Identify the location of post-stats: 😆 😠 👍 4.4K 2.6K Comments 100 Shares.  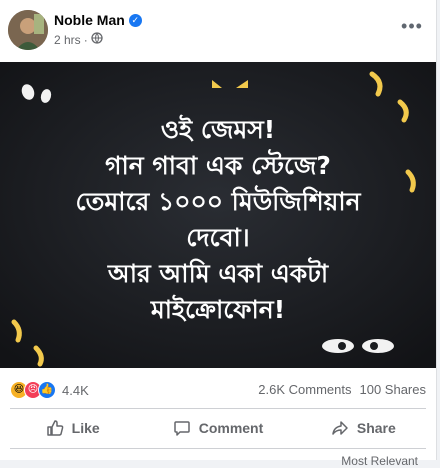
(218, 389).